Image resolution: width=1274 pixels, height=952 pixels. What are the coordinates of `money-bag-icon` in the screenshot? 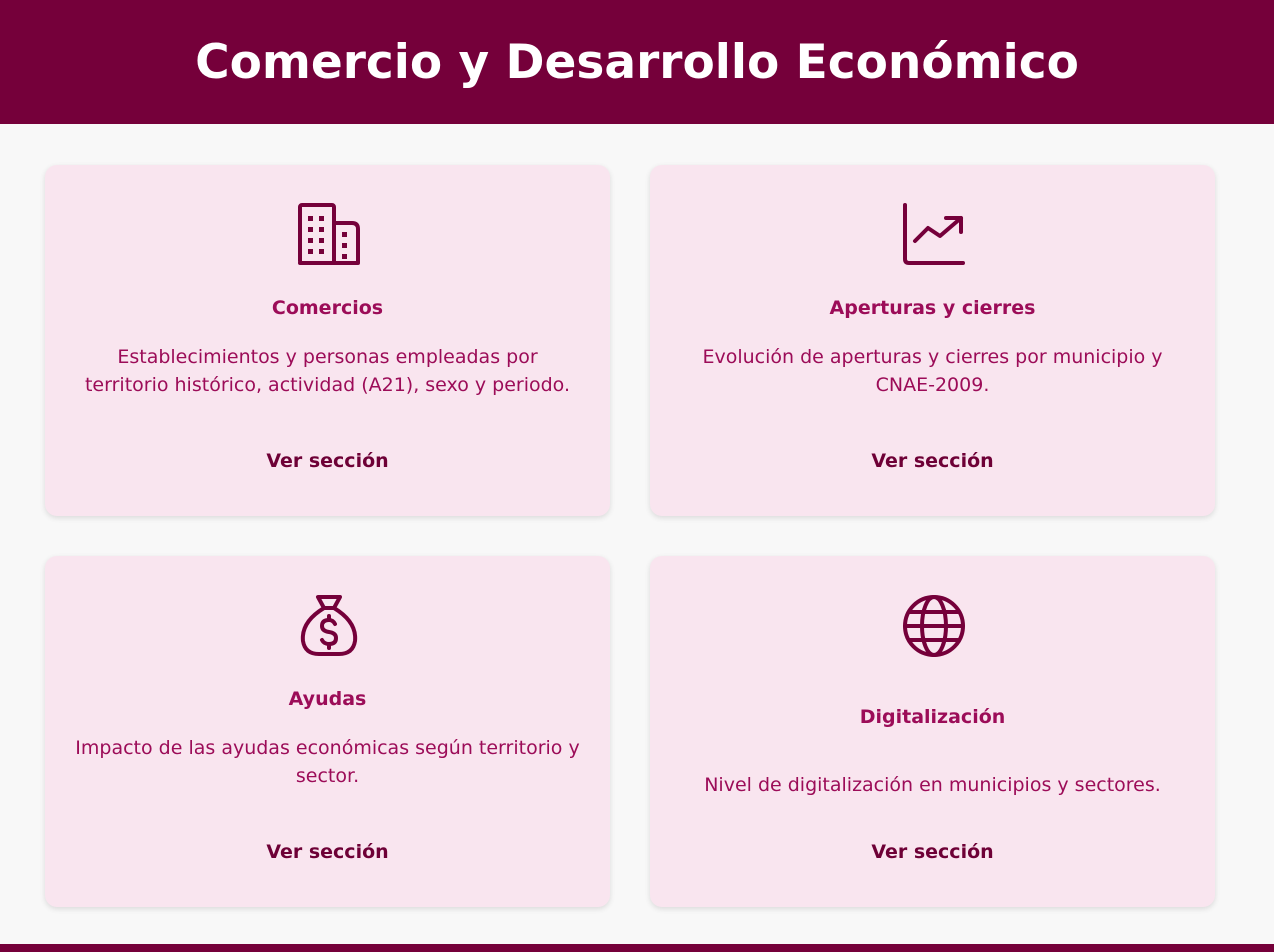 It's located at (329, 626).